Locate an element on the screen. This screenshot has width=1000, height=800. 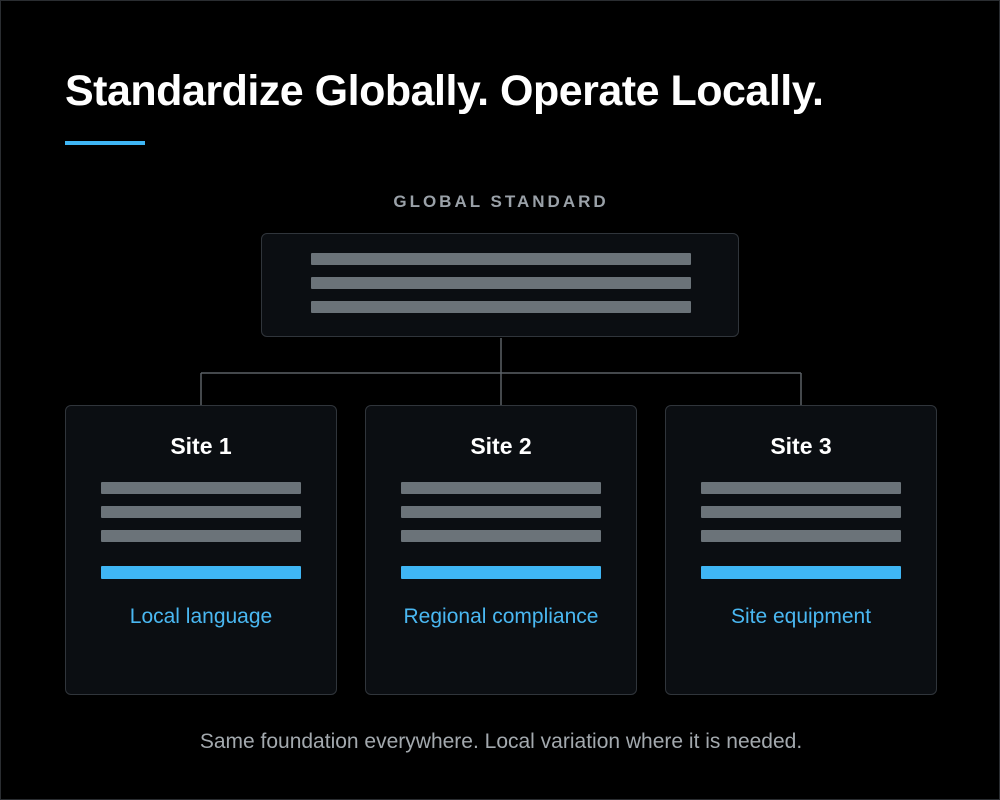
site-title: Site 1 is located at coordinates (201, 446).